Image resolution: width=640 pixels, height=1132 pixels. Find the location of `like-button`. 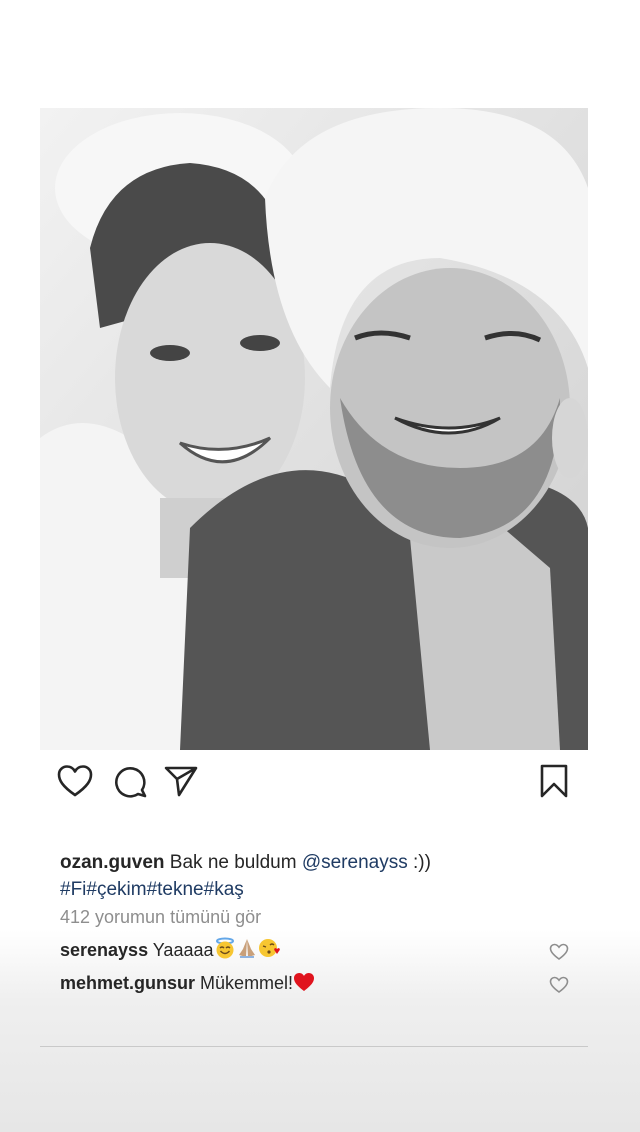

like-button is located at coordinates (75, 781).